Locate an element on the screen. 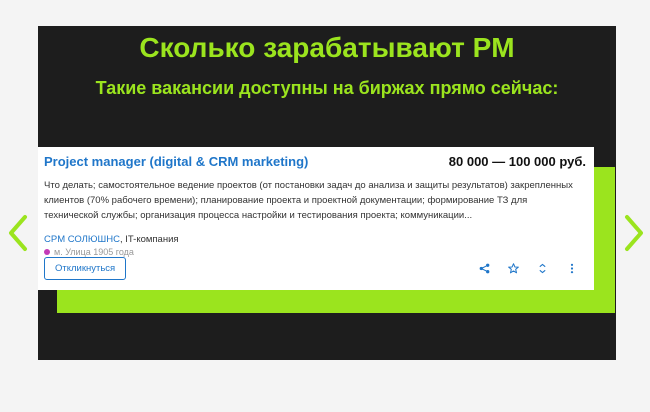 The image size is (650, 412). company-type: , IT-компания is located at coordinates (149, 239).